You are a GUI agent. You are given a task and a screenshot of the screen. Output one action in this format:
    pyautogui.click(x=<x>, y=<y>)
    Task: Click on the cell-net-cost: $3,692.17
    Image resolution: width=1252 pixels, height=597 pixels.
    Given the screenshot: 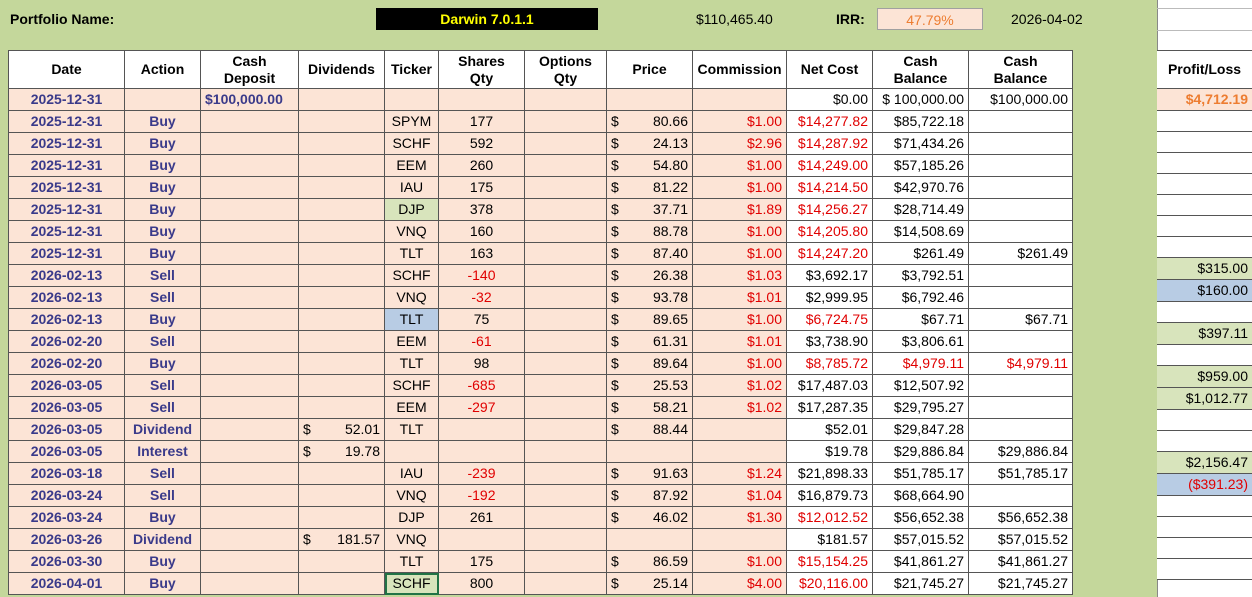 What is the action you would take?
    pyautogui.click(x=829, y=275)
    